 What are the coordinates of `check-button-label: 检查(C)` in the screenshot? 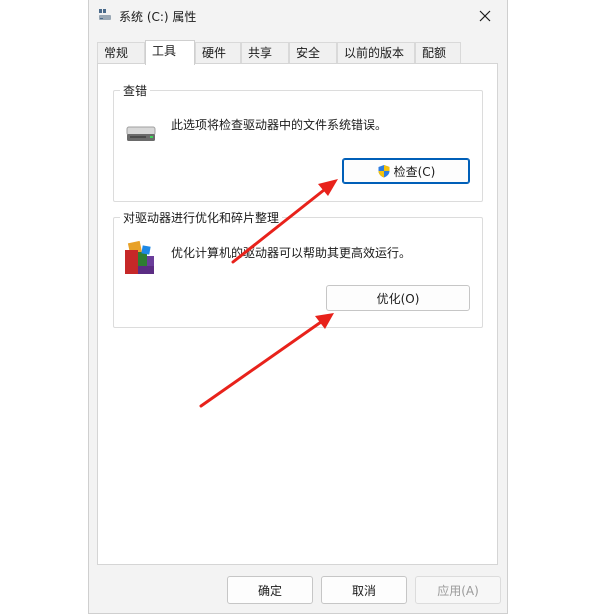 It's located at (414, 171).